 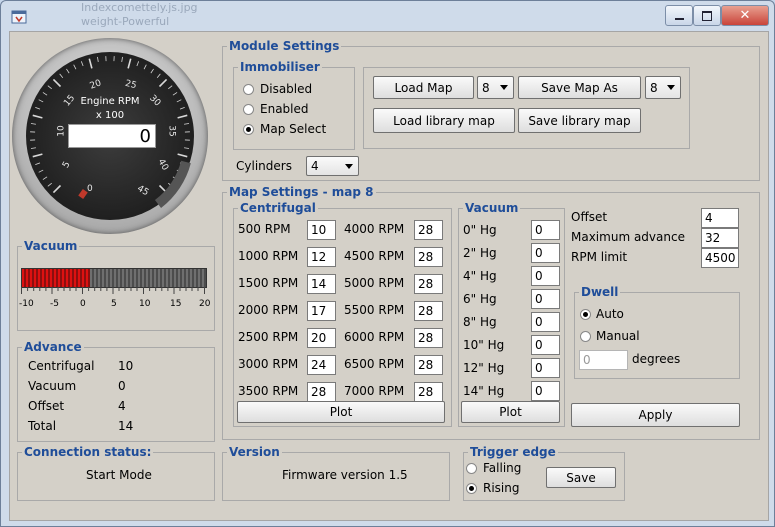 I want to click on gauge-title: Engine RPM, so click(x=110, y=101).